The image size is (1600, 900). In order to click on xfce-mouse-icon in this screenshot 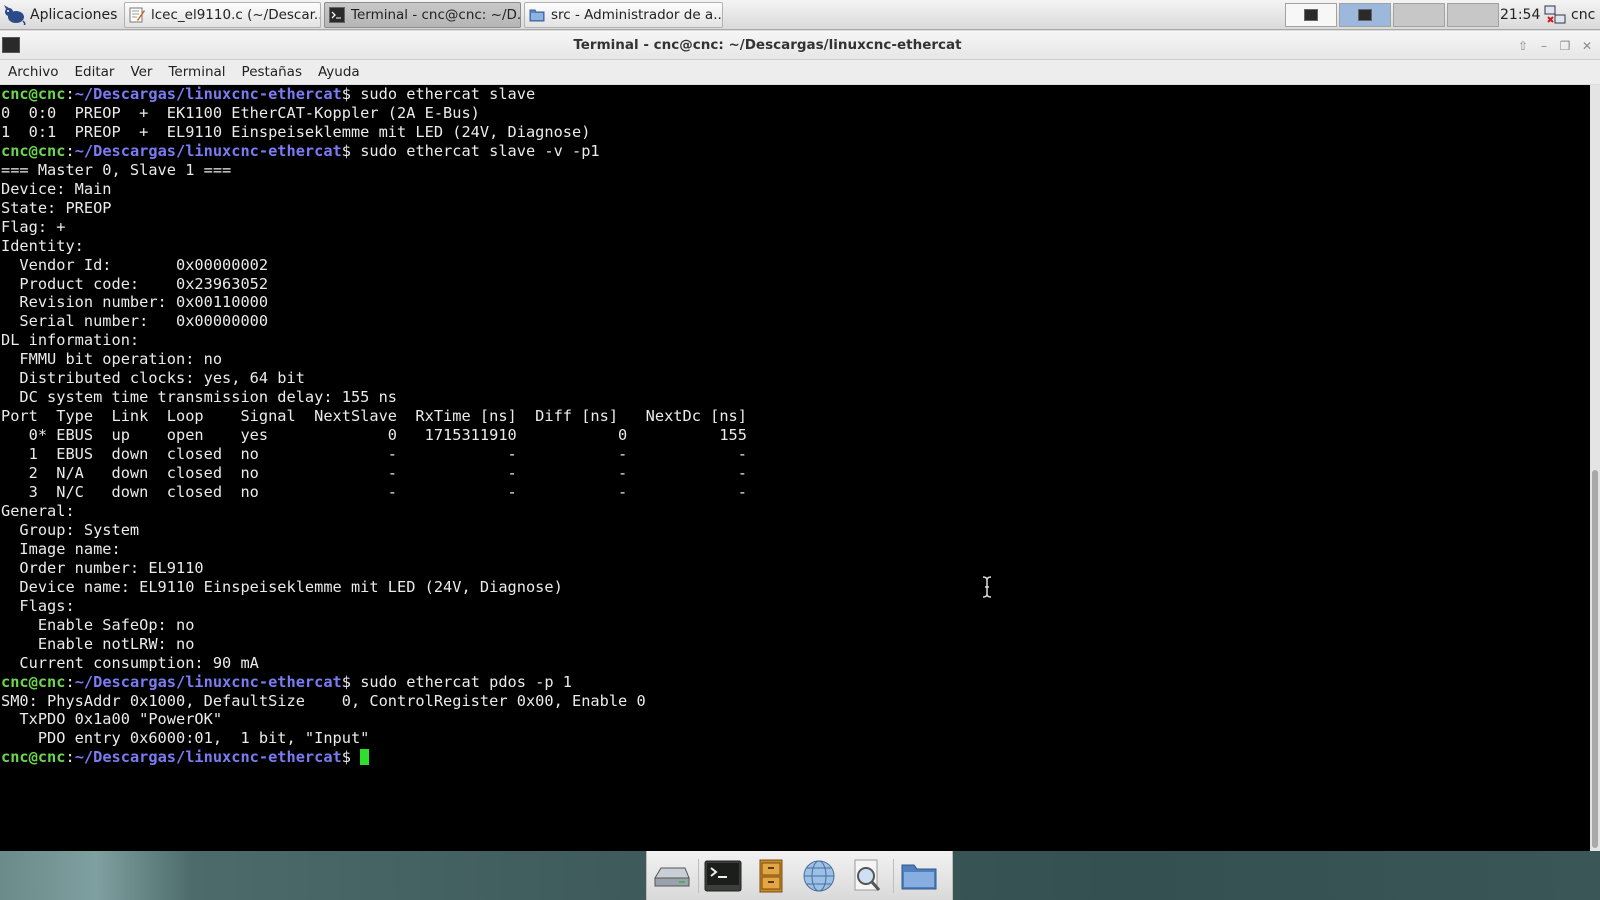, I will do `click(15, 15)`.